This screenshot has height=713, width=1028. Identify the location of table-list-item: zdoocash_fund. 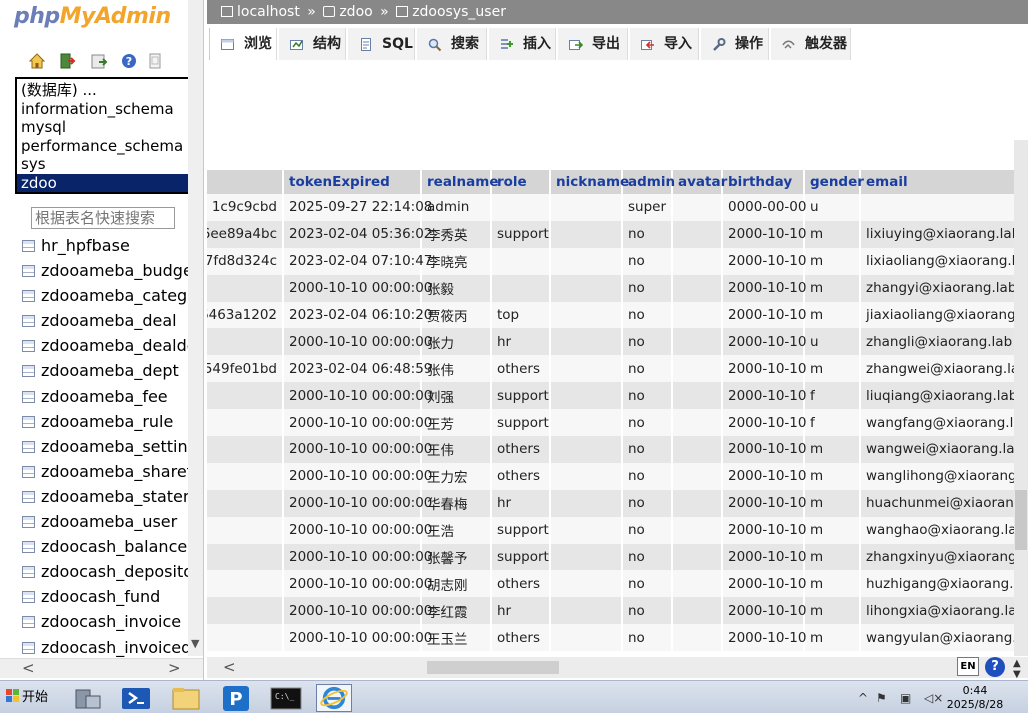
(104, 597).